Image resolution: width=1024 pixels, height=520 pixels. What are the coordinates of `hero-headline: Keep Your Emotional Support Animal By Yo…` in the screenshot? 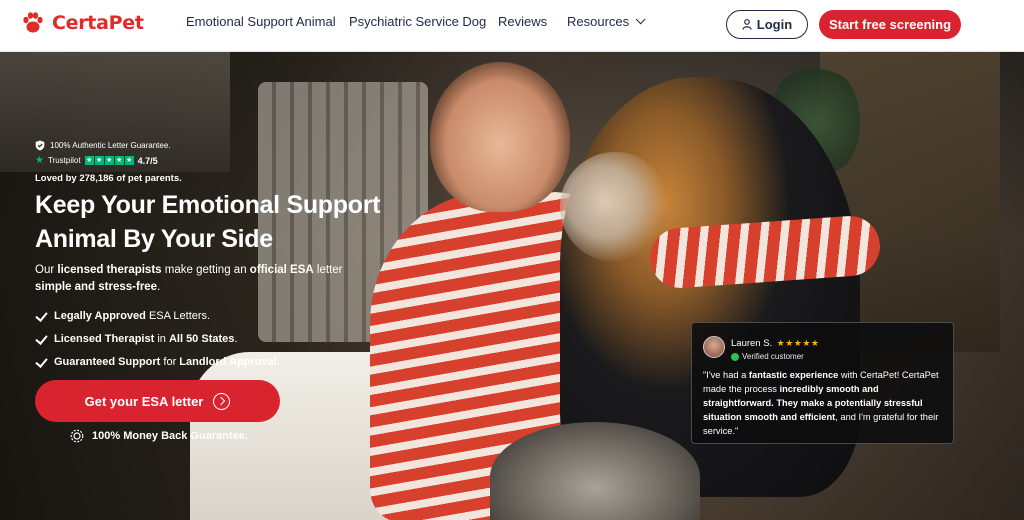 It's located at (225, 222).